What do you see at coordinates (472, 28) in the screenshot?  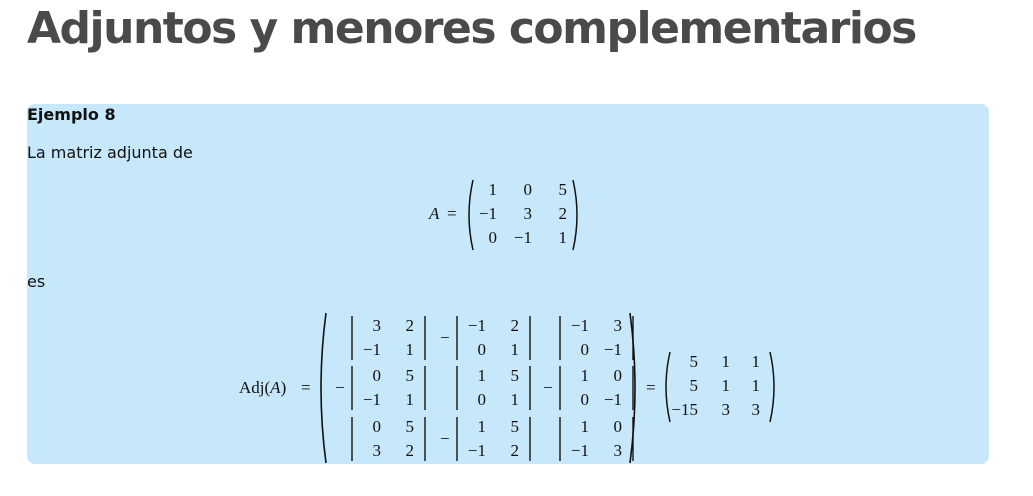 I see `page-title: Adjuntos y menores complementarios` at bounding box center [472, 28].